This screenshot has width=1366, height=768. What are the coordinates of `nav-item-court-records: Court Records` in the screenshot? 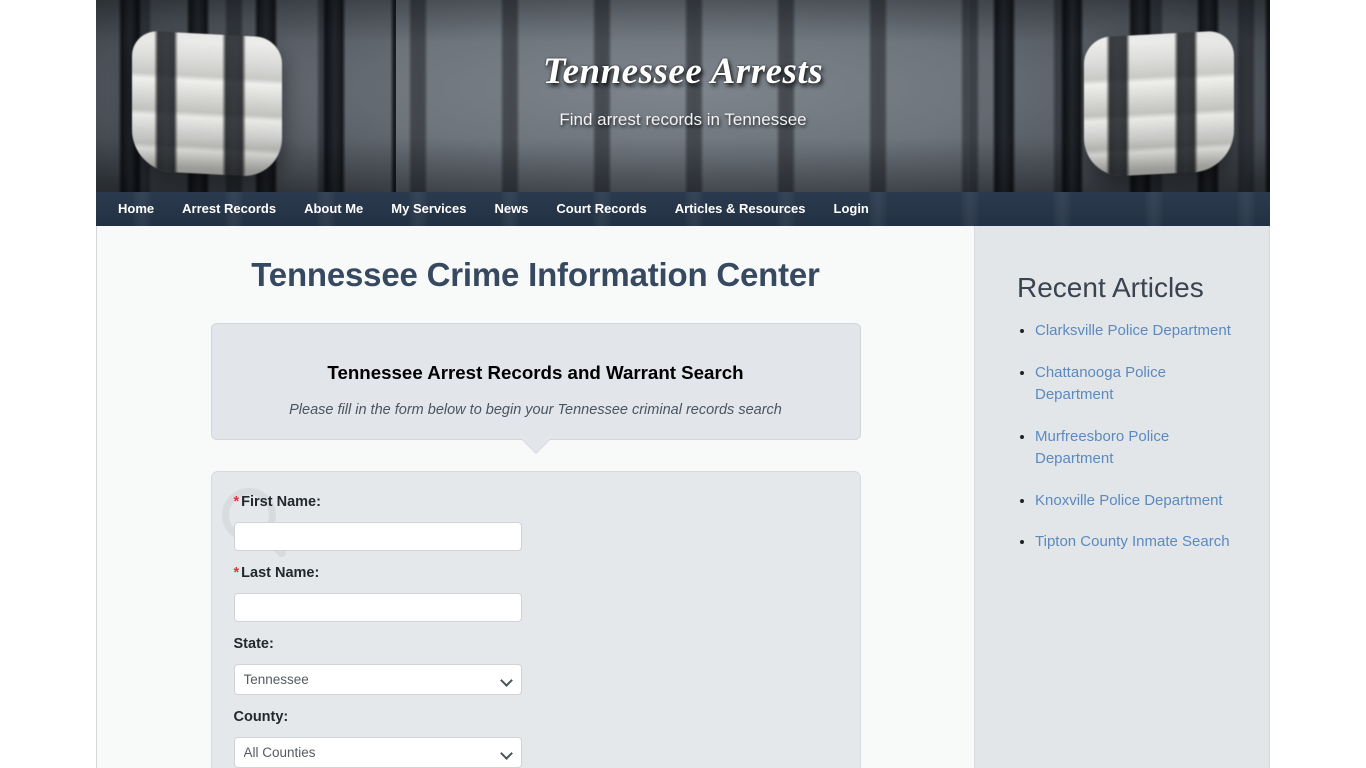 It's located at (601, 209).